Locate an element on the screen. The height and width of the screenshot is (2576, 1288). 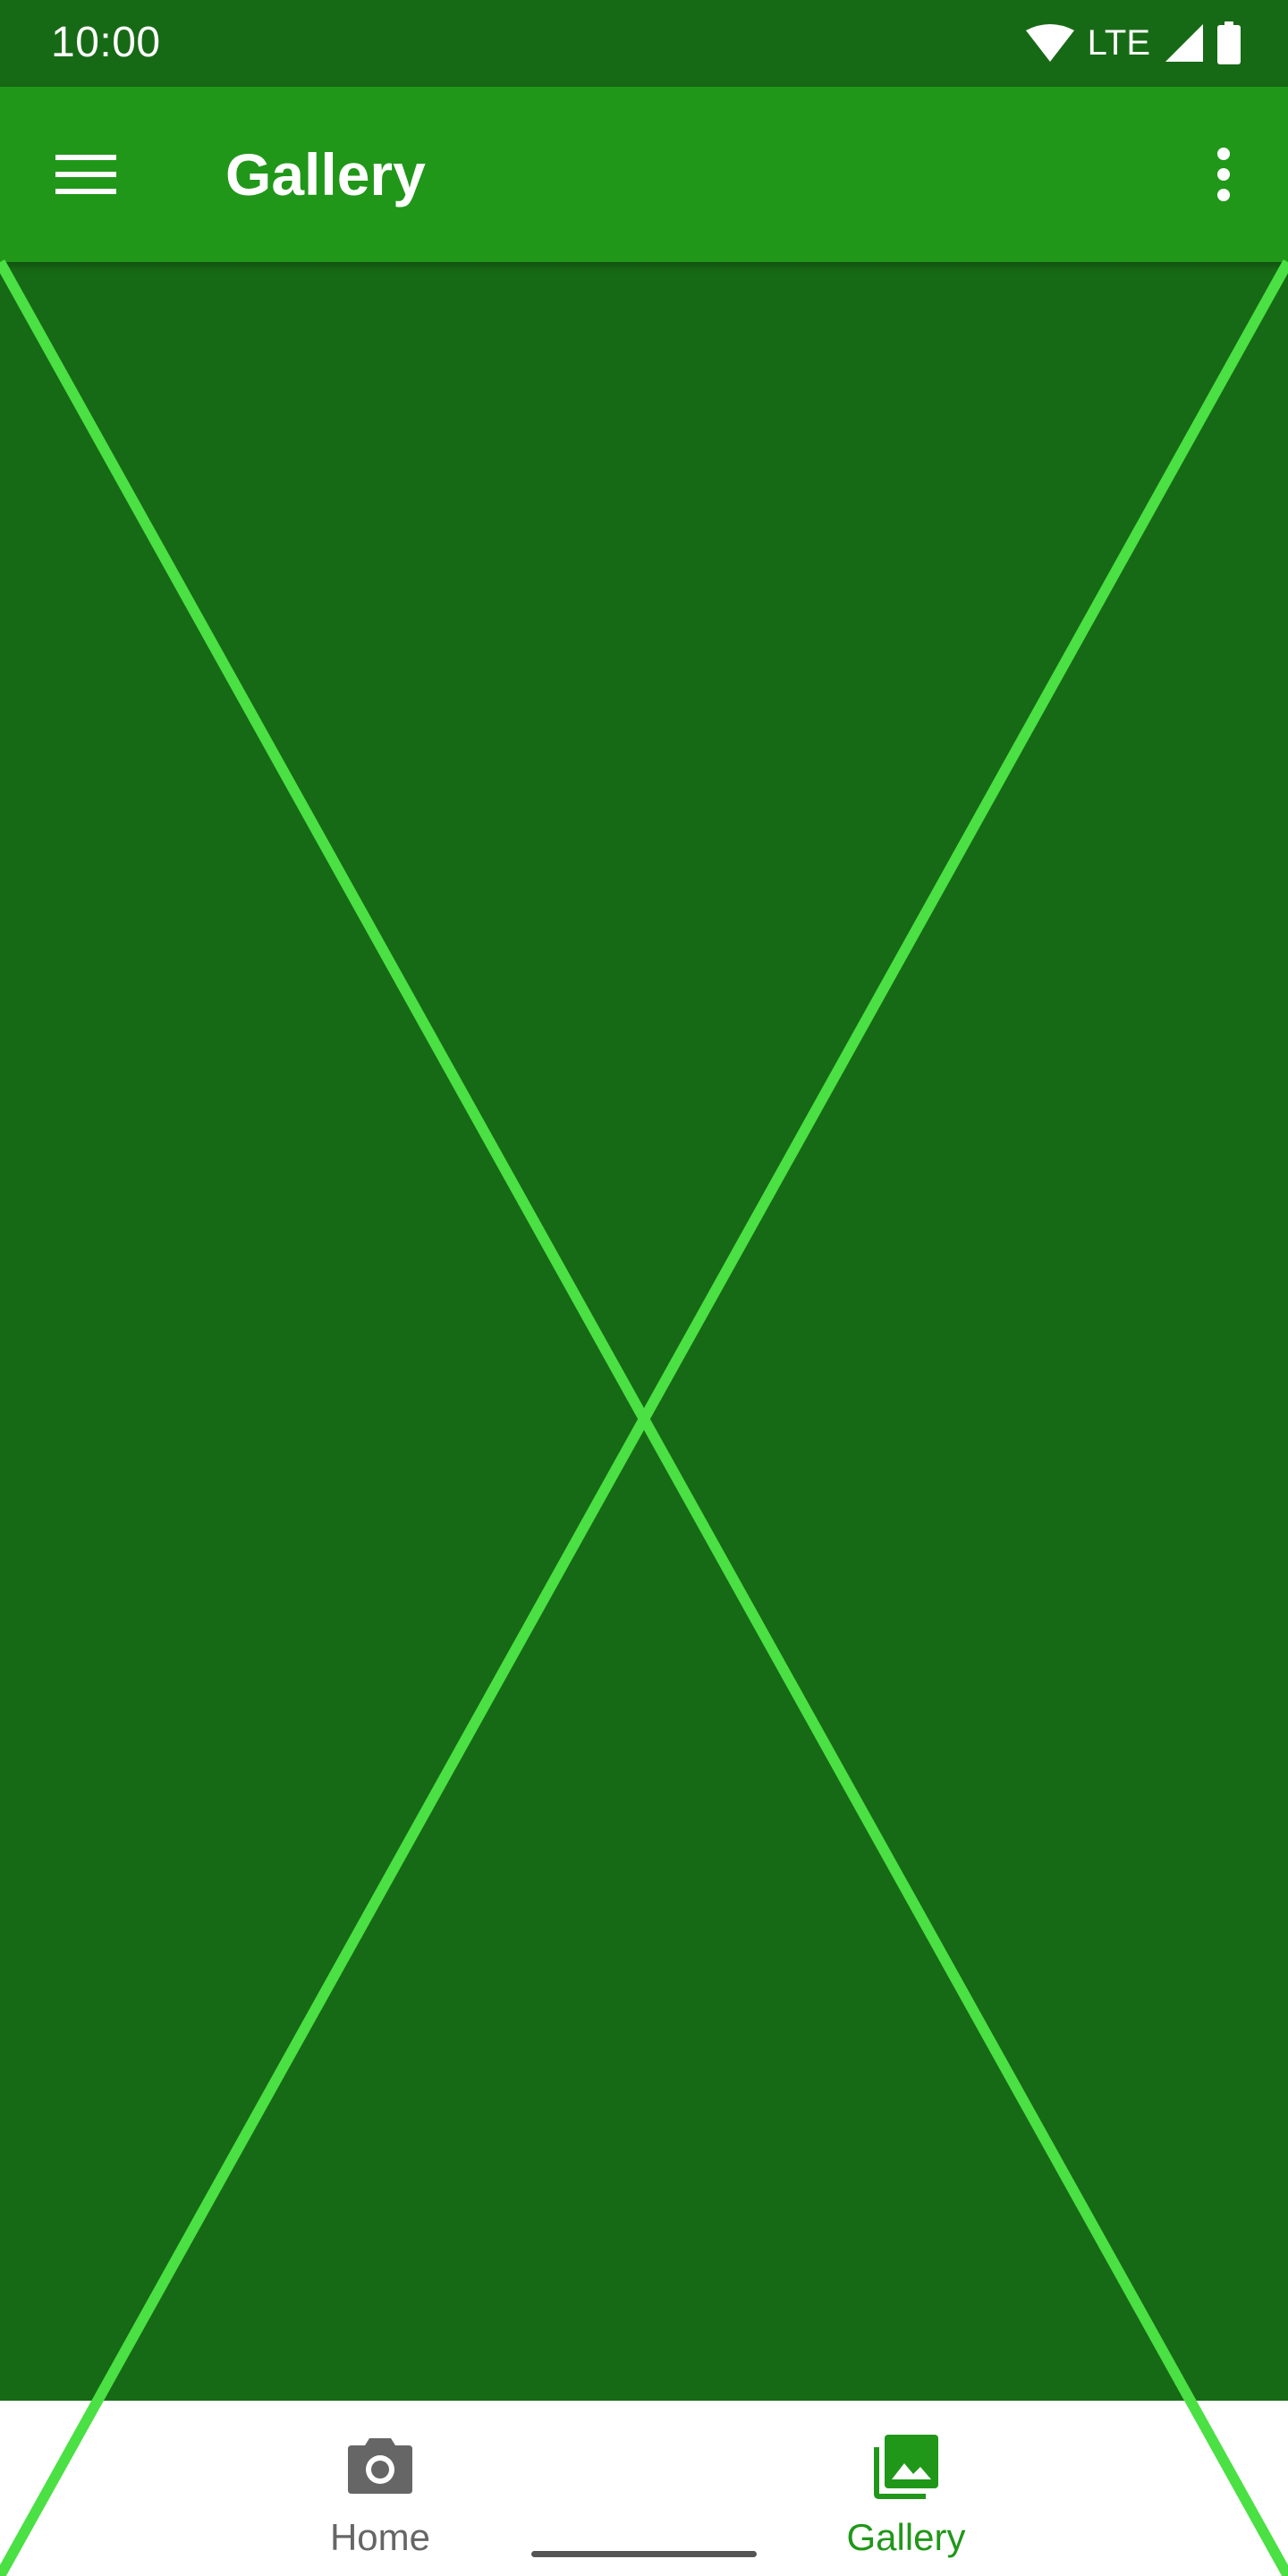
bottom-navigation: Home Gallery is located at coordinates (644, 2488).